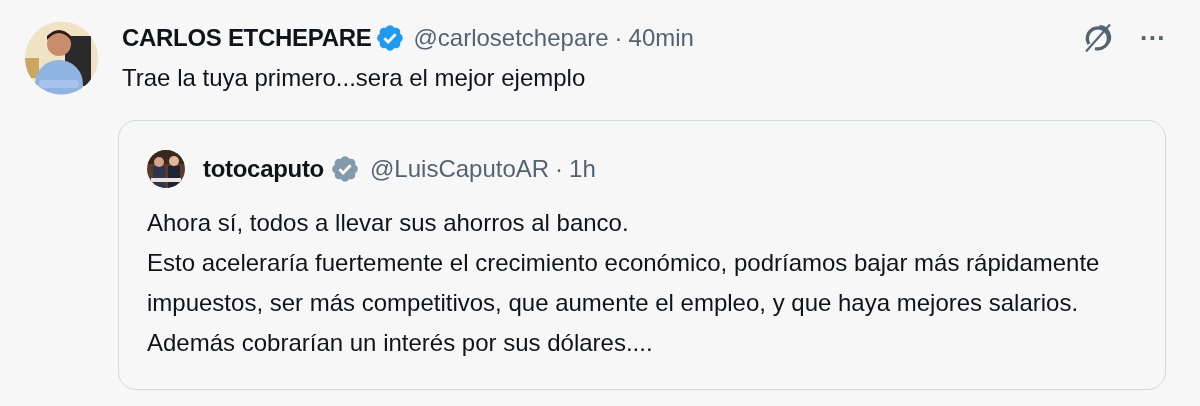  What do you see at coordinates (661, 38) in the screenshot?
I see `timestamp: 40min` at bounding box center [661, 38].